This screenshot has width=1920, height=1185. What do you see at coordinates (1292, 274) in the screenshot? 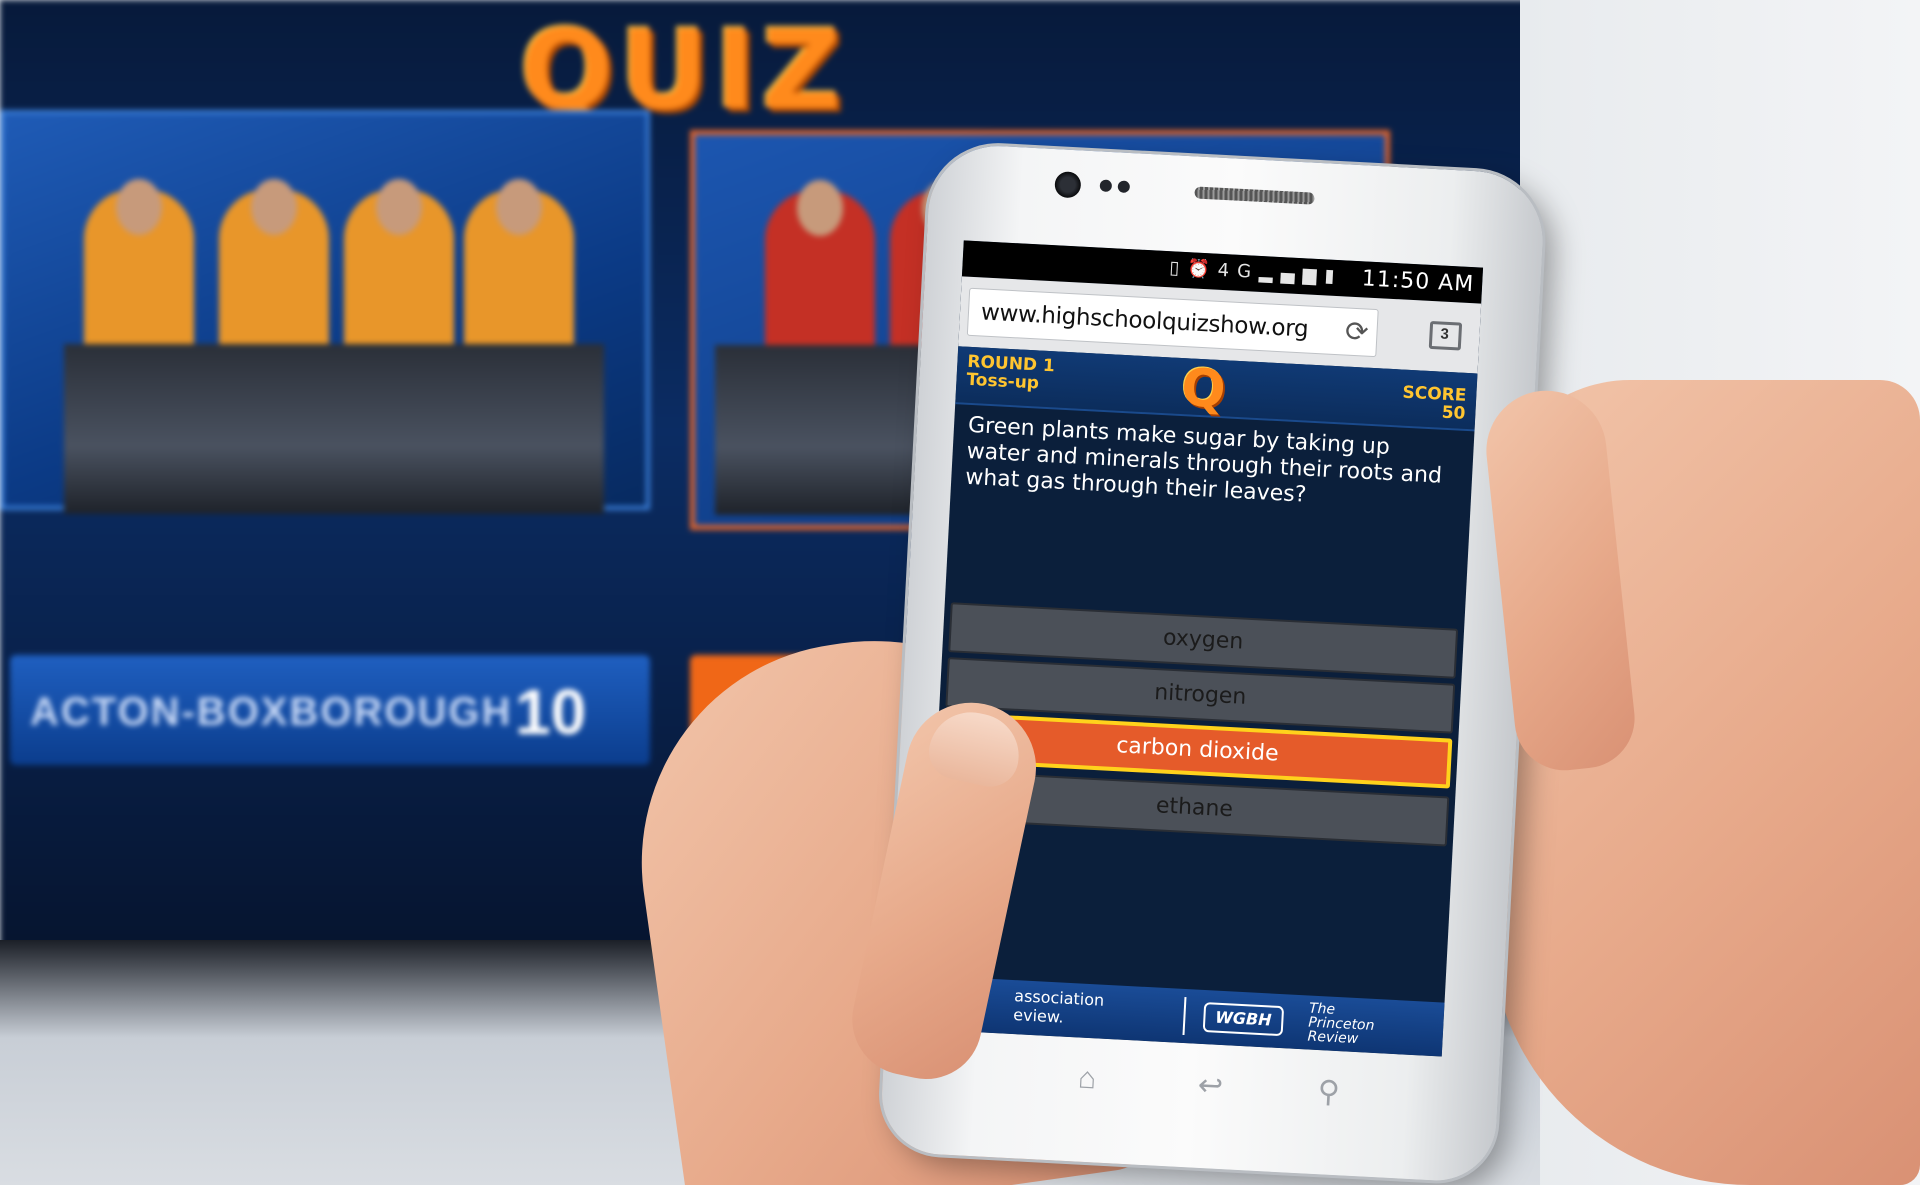
I see `signal-icon: ▂▄▆` at bounding box center [1292, 274].